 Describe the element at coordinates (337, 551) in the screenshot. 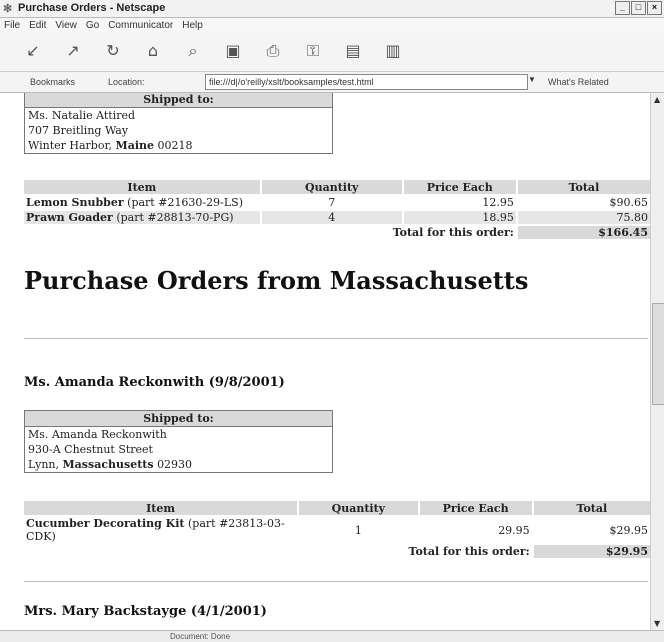

I see `order-total-row: Total for this order: $29.95` at that location.